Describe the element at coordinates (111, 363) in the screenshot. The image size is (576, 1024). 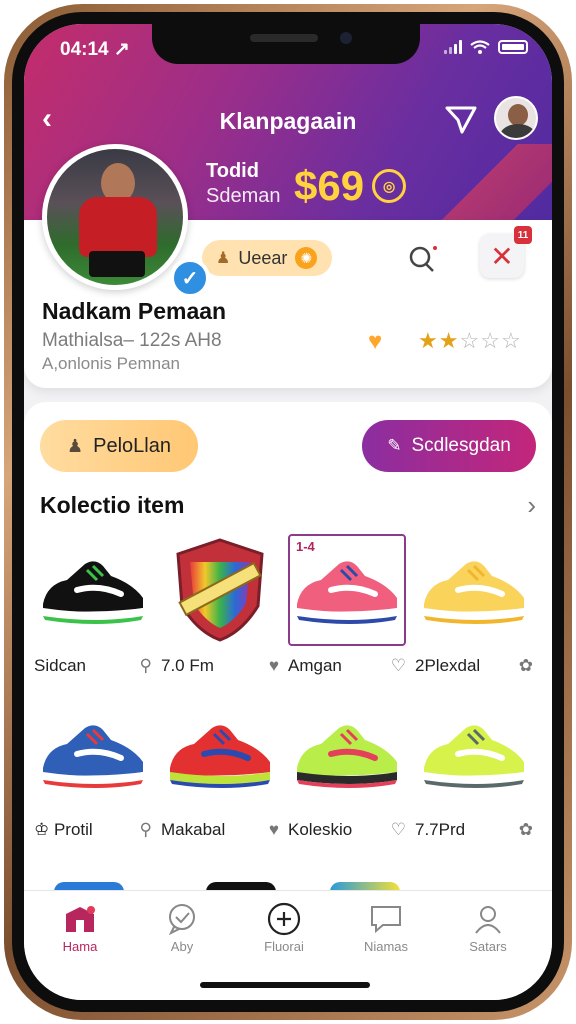
I see `profile-subtitle-2: A,onlonis Pemnan` at that location.